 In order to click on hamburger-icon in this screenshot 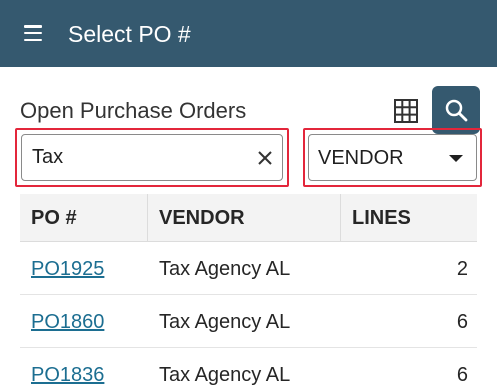, I will do `click(33, 33)`.